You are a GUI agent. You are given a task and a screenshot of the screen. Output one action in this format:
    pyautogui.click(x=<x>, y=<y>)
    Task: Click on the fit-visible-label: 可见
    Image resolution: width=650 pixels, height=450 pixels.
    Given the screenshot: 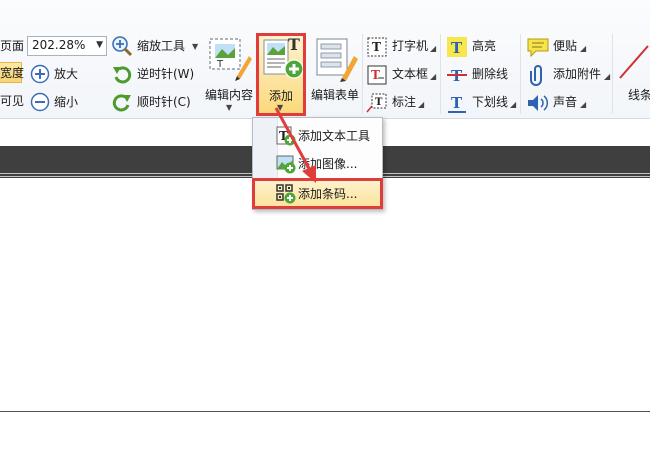 What is the action you would take?
    pyautogui.click(x=12, y=101)
    